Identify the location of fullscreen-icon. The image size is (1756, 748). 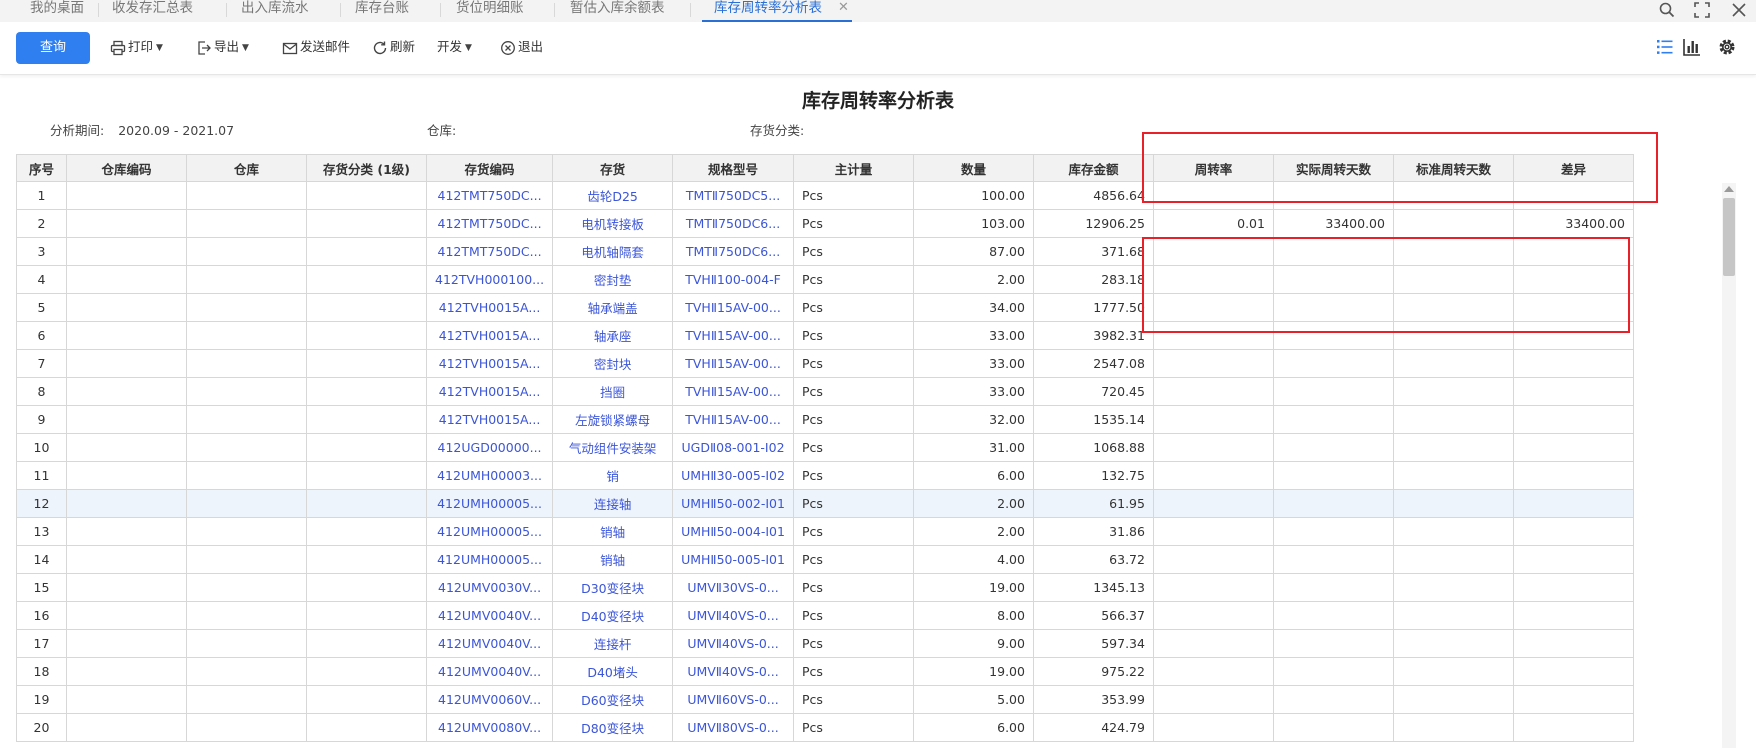
(1702, 10).